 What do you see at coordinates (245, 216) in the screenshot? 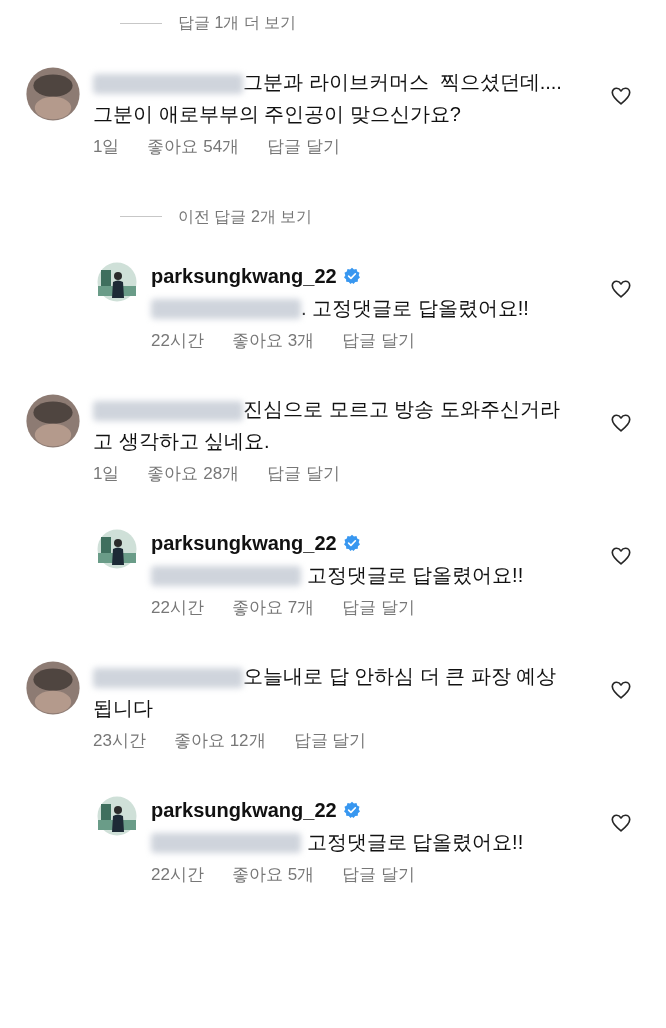
I see `view-replies-link: 이전 답글 2개 보기` at bounding box center [245, 216].